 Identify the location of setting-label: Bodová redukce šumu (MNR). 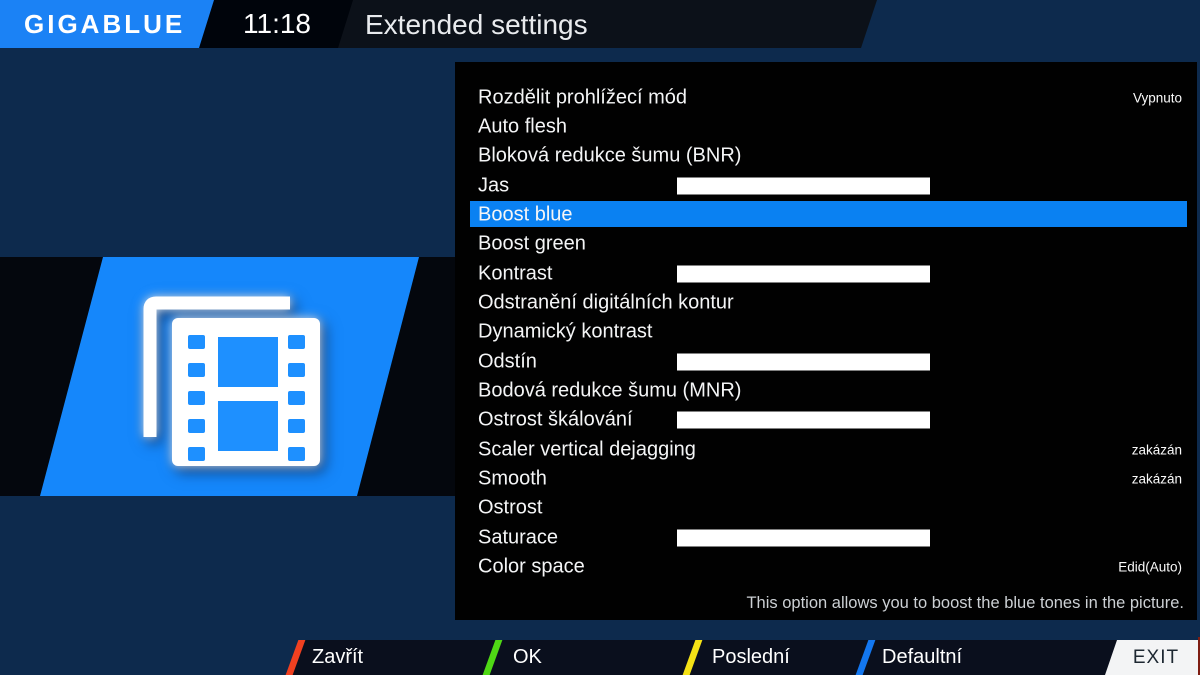
(610, 390).